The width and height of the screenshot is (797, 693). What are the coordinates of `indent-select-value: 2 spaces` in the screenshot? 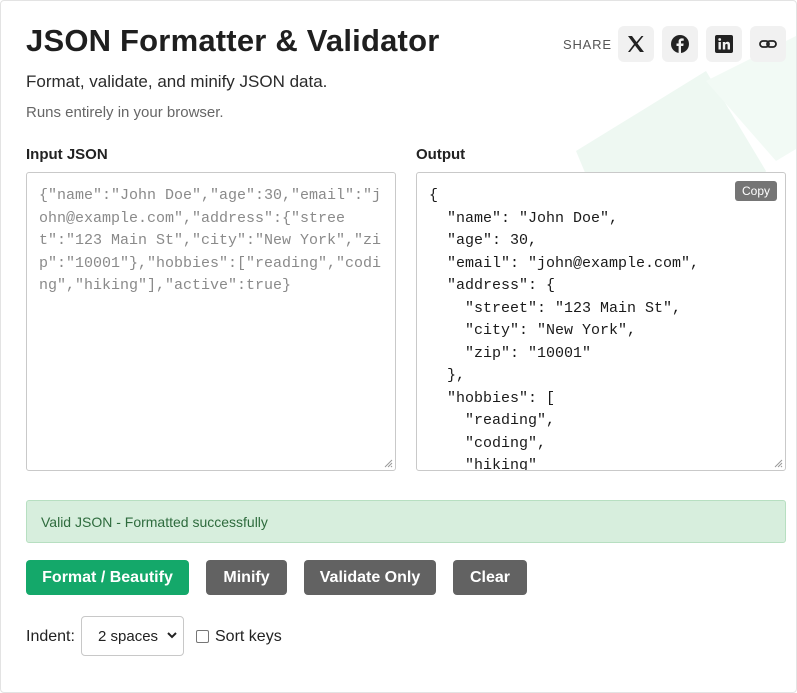 It's located at (128, 636).